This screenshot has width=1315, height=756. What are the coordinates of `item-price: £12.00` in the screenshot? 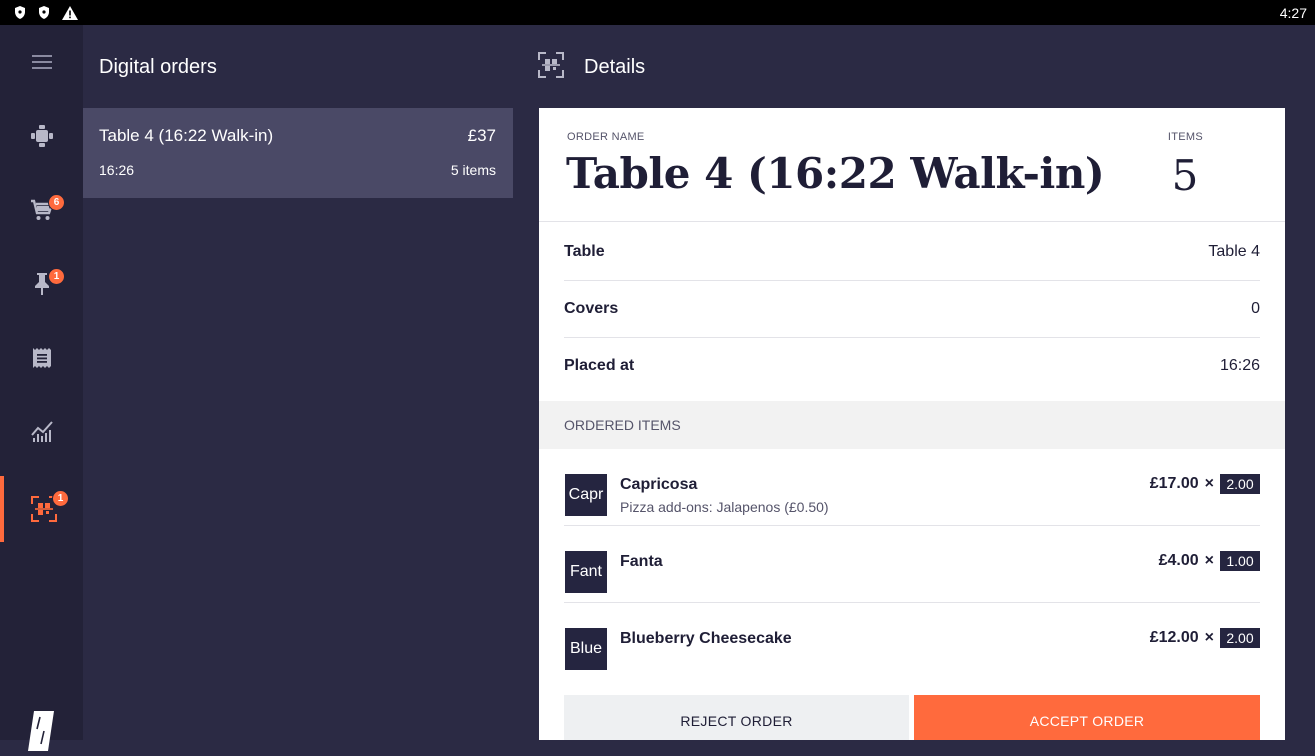 It's located at (1174, 637).